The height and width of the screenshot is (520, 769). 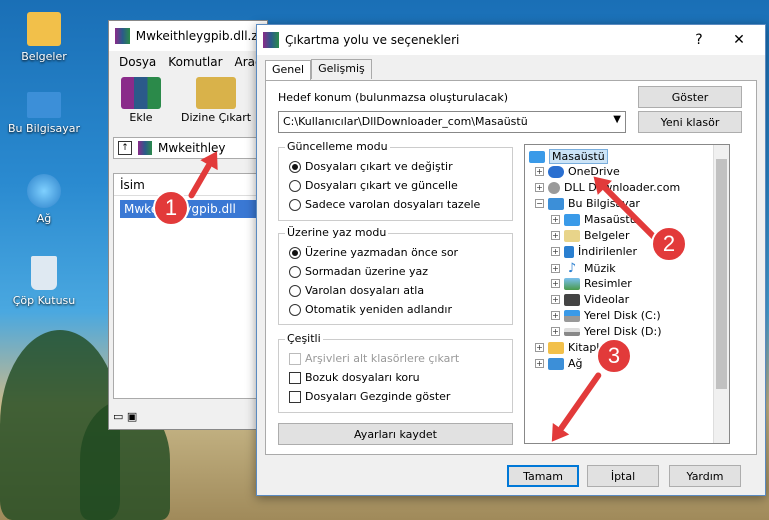 I want to click on tree-item-network: + Ağ, so click(x=559, y=363).